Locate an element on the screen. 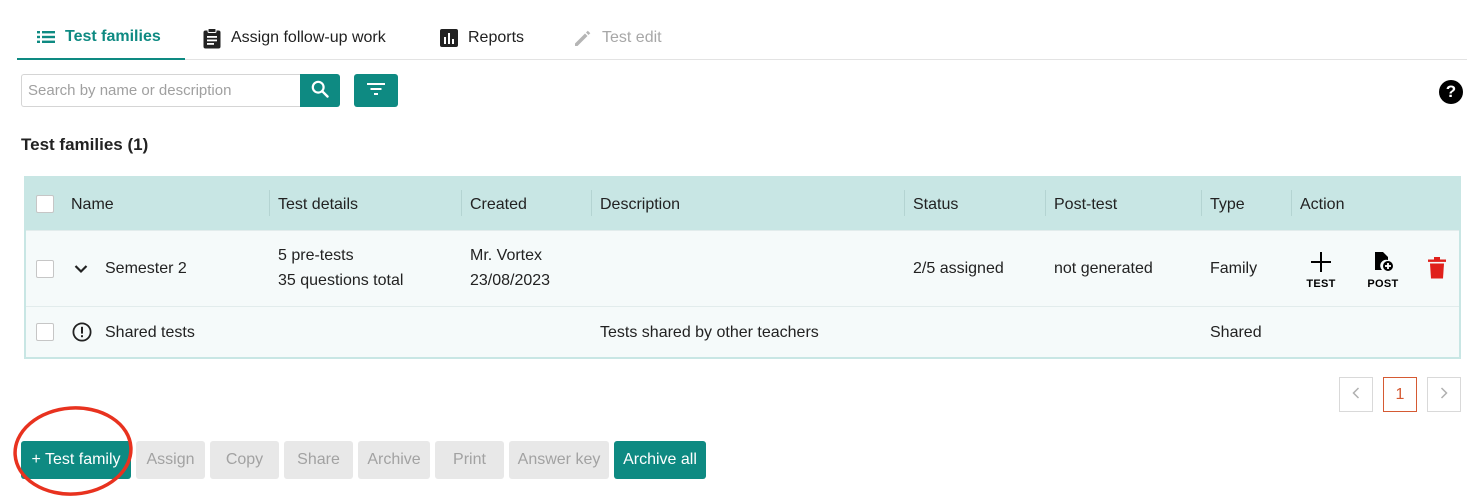 This screenshot has width=1477, height=502. row-type: Shared is located at coordinates (1236, 332).